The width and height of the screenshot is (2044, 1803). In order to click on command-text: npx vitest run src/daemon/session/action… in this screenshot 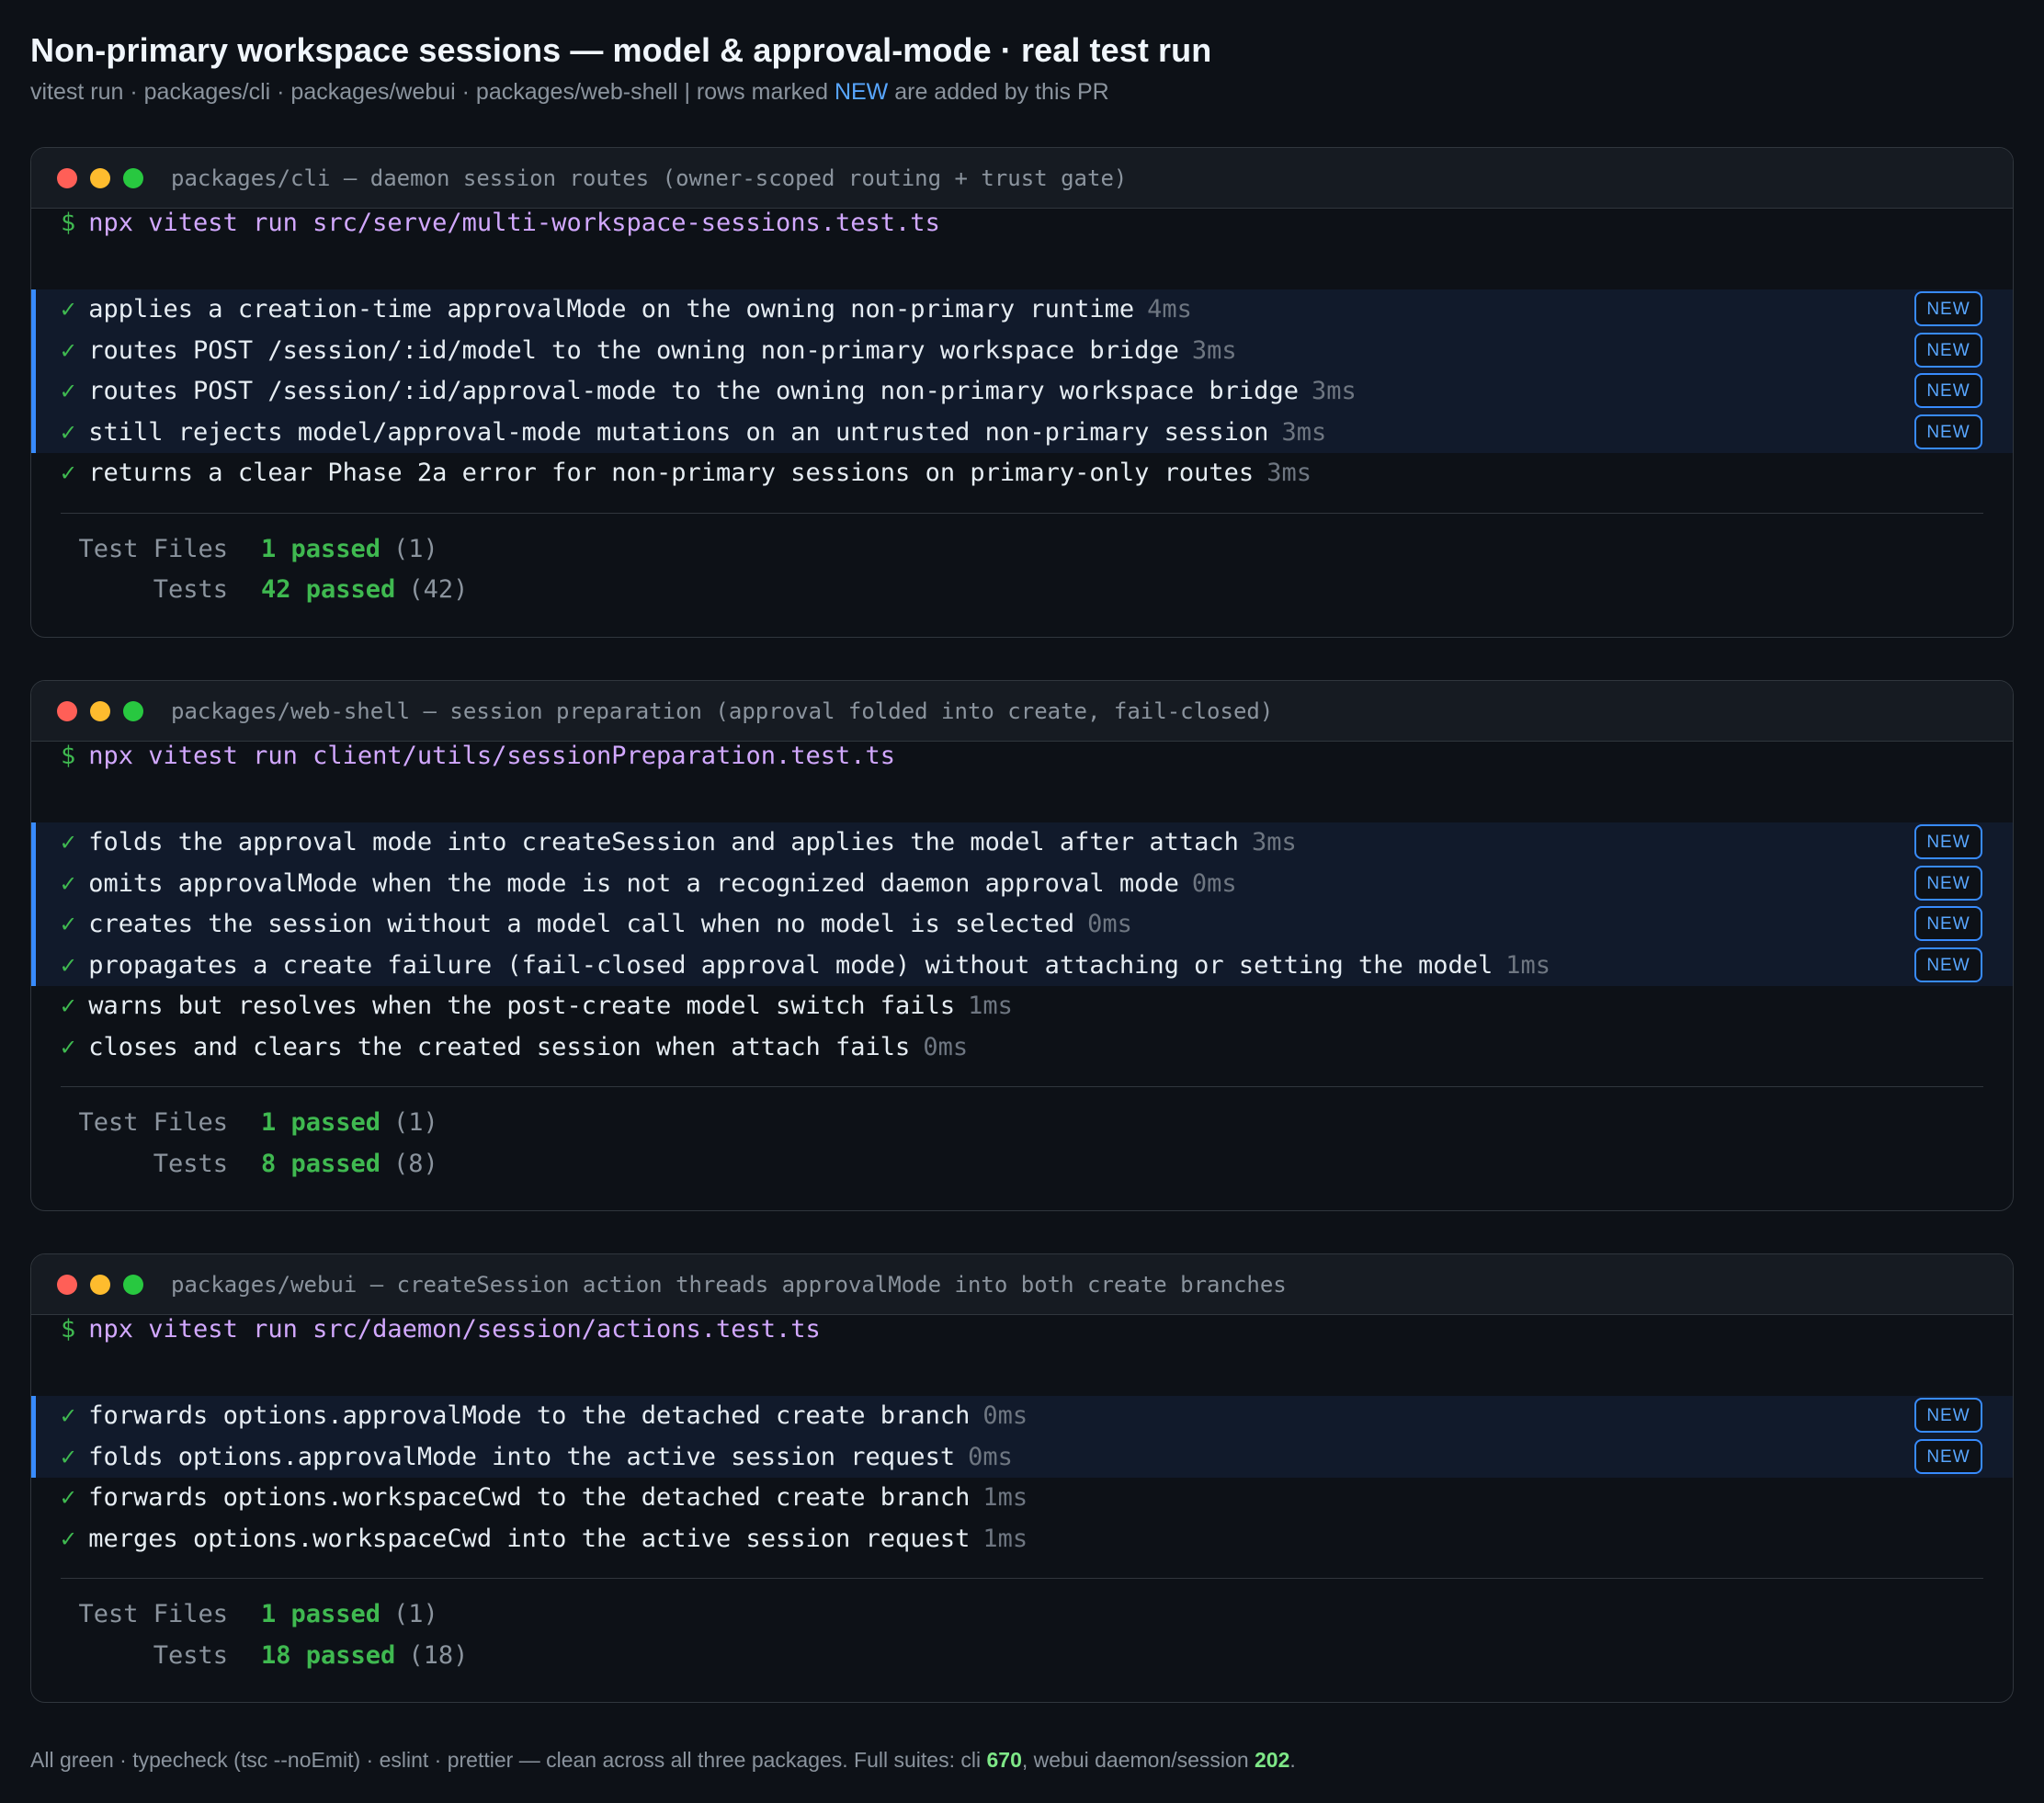, I will do `click(454, 1329)`.